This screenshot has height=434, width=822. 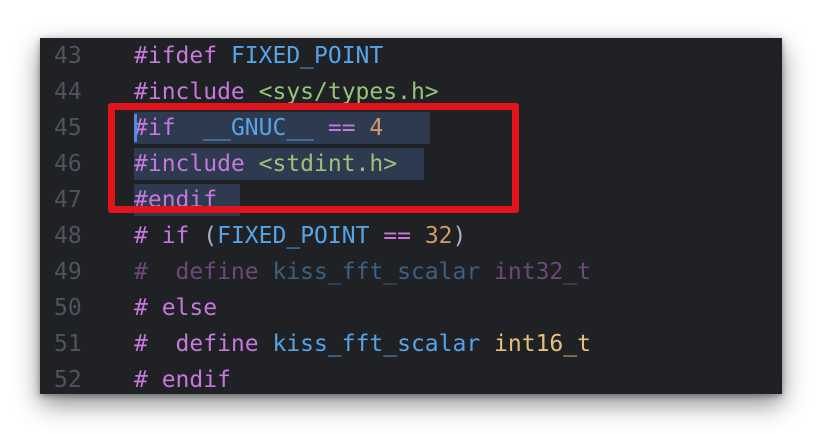 I want to click on code-text: # define kiss_fft_scalar int16_t, so click(x=362, y=344).